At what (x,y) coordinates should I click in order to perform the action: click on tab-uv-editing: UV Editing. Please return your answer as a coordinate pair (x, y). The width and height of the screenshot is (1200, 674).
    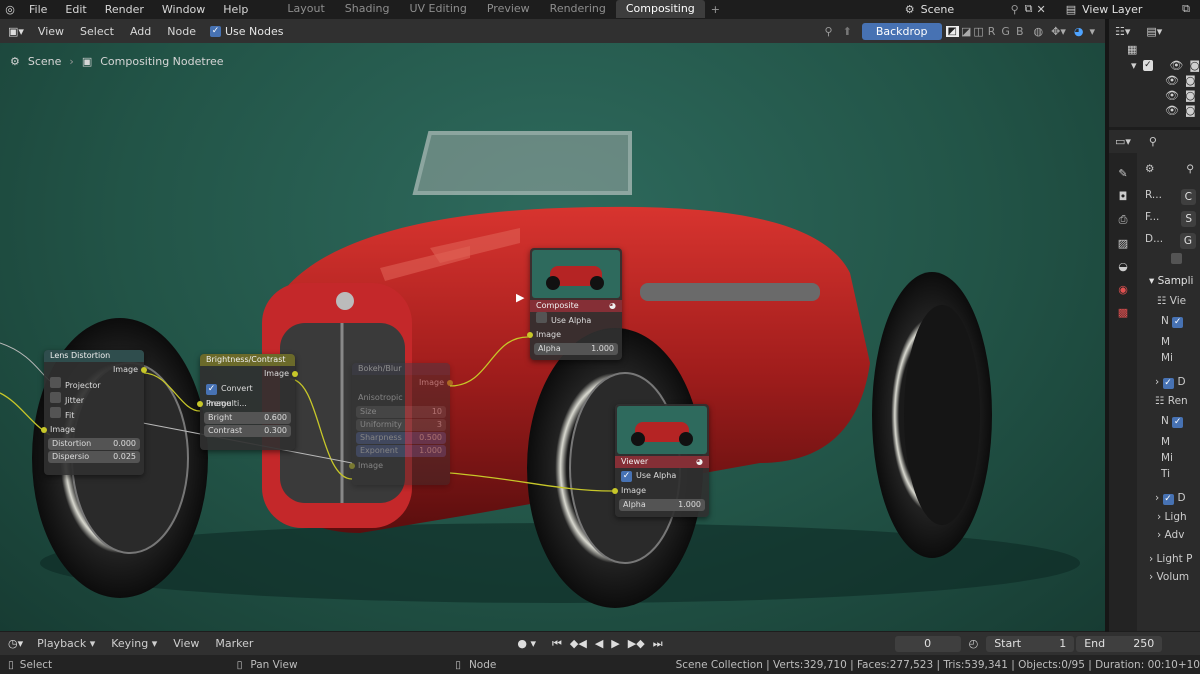
    Looking at the image, I should click on (437, 9).